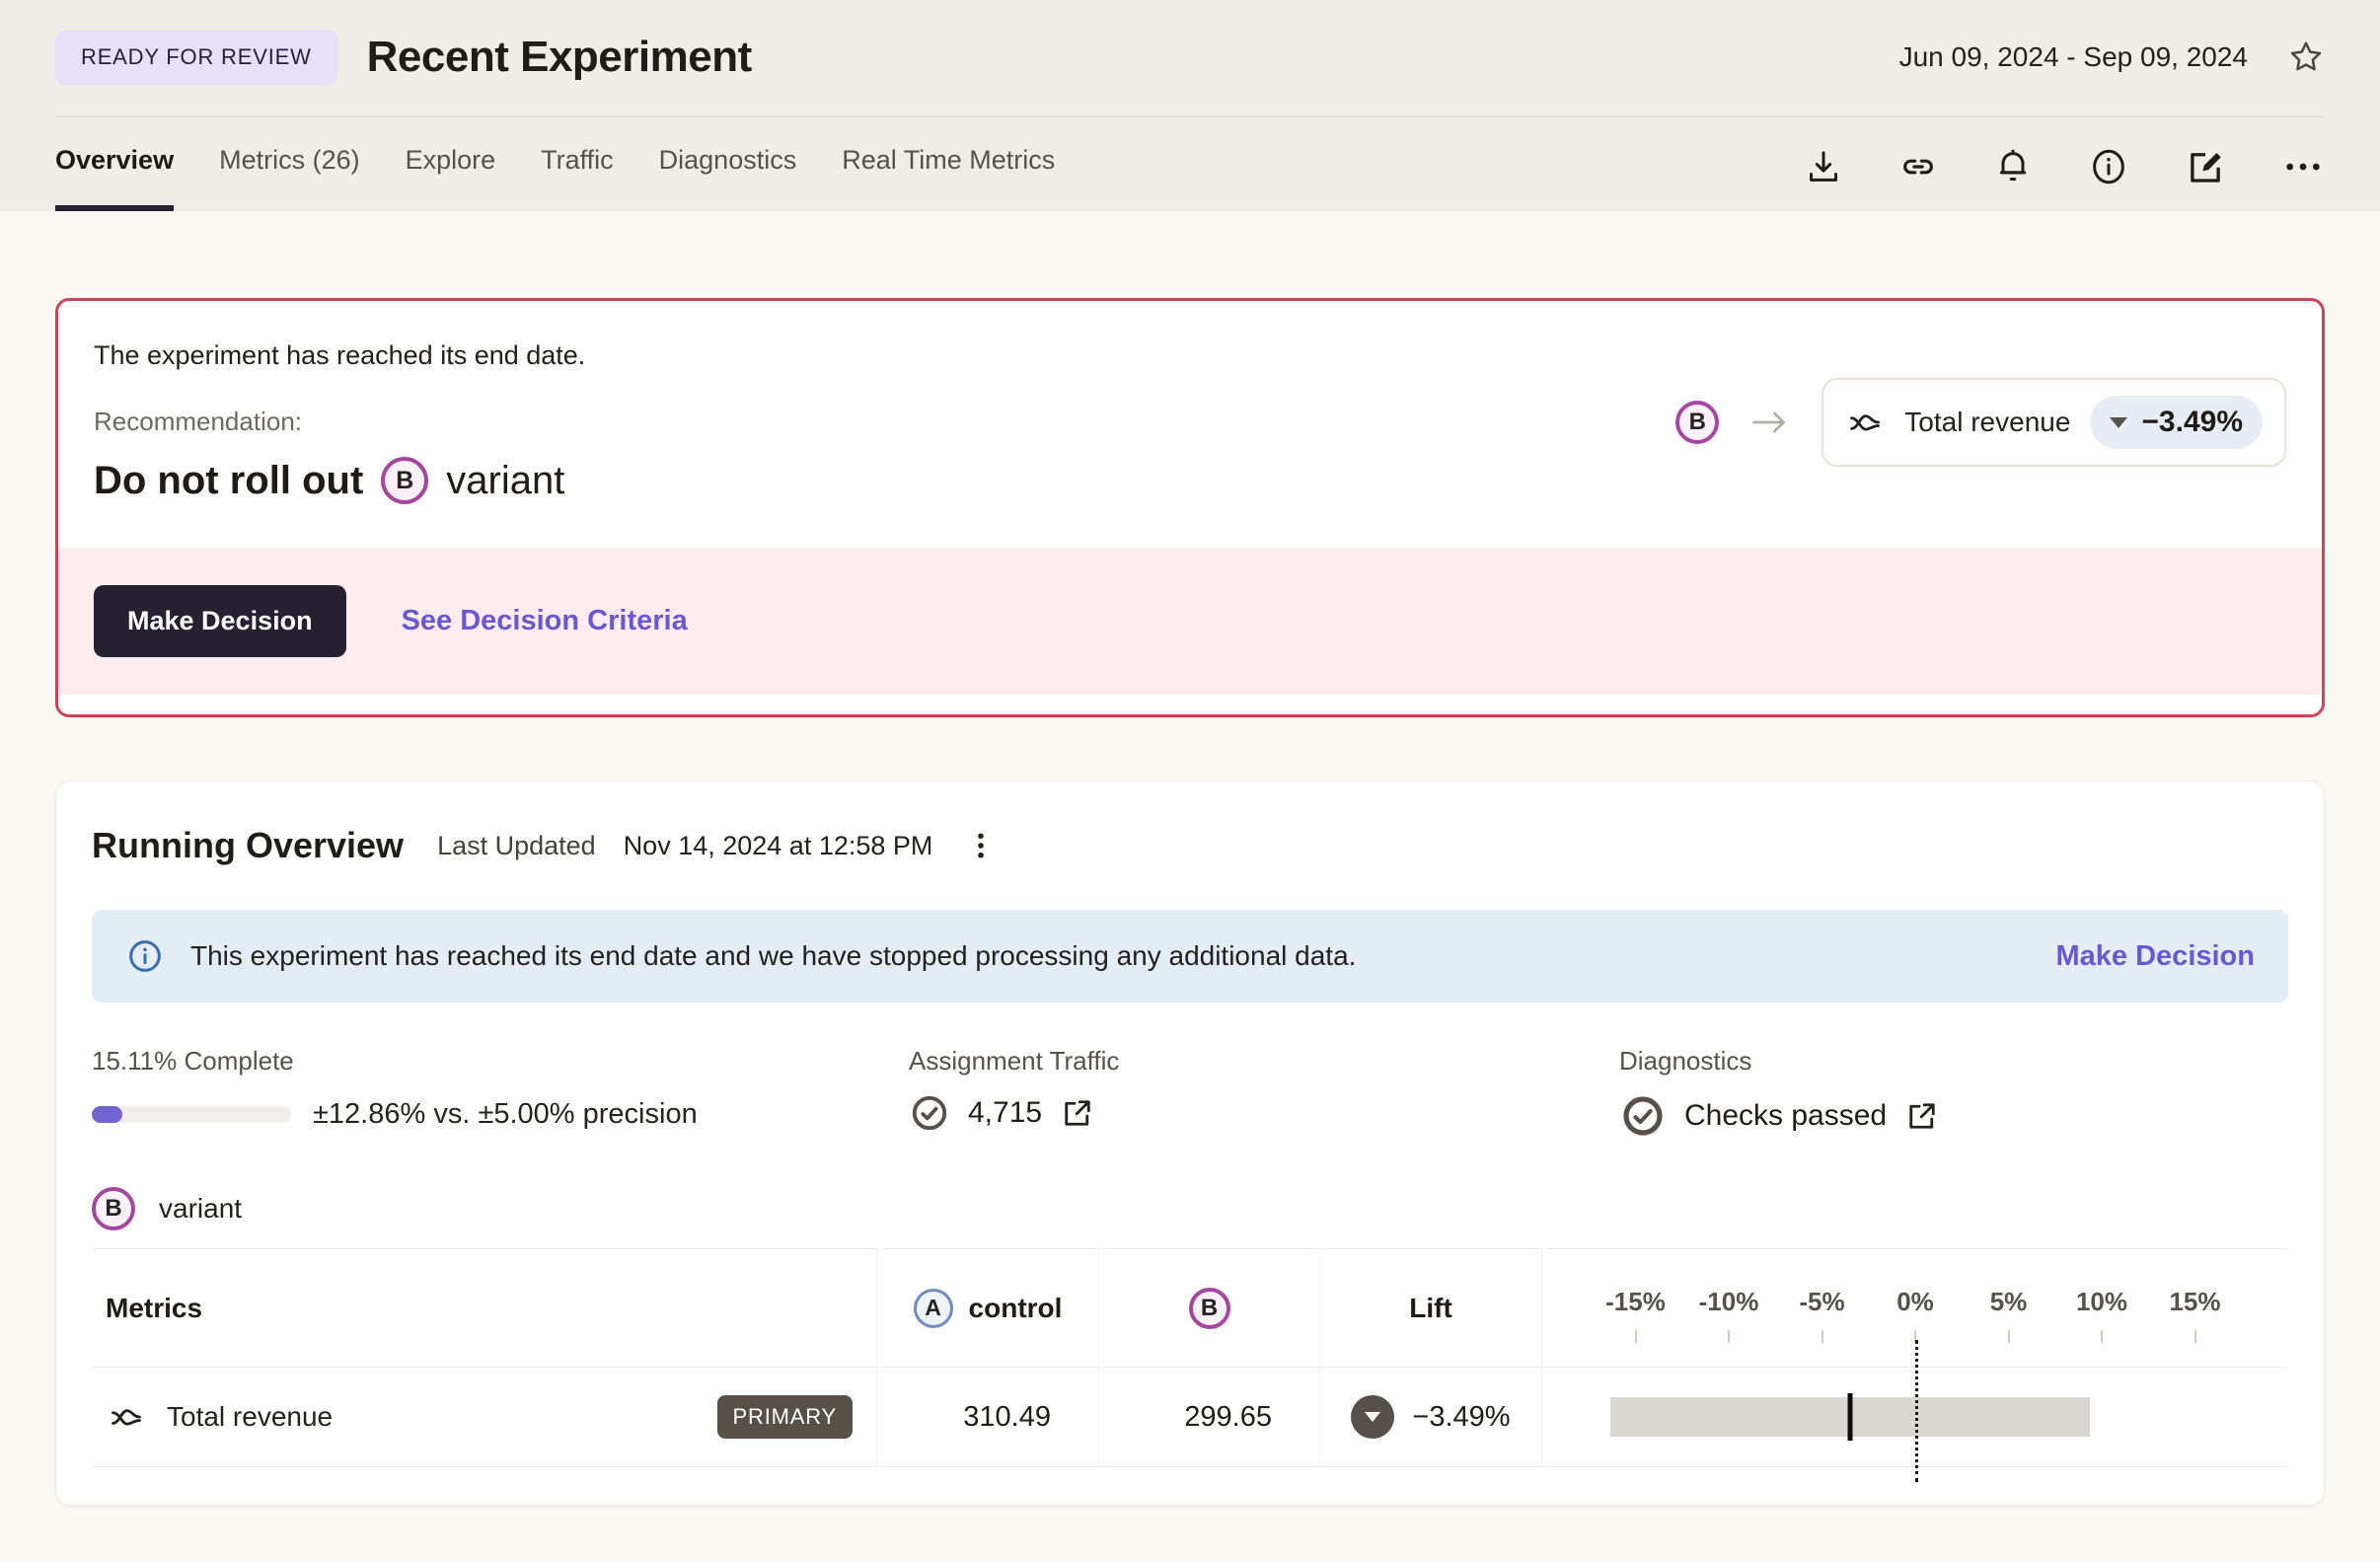 The width and height of the screenshot is (2380, 1561). Describe the element at coordinates (1461, 1416) in the screenshot. I see `lift-value: −3.49%` at that location.